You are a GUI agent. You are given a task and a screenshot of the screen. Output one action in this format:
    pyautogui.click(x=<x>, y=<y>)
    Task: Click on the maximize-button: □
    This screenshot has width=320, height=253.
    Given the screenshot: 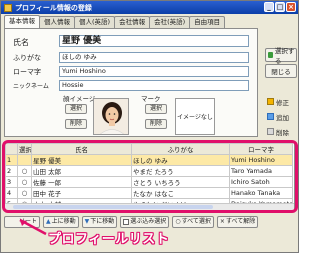 What is the action you would take?
    pyautogui.click(x=280, y=7)
    